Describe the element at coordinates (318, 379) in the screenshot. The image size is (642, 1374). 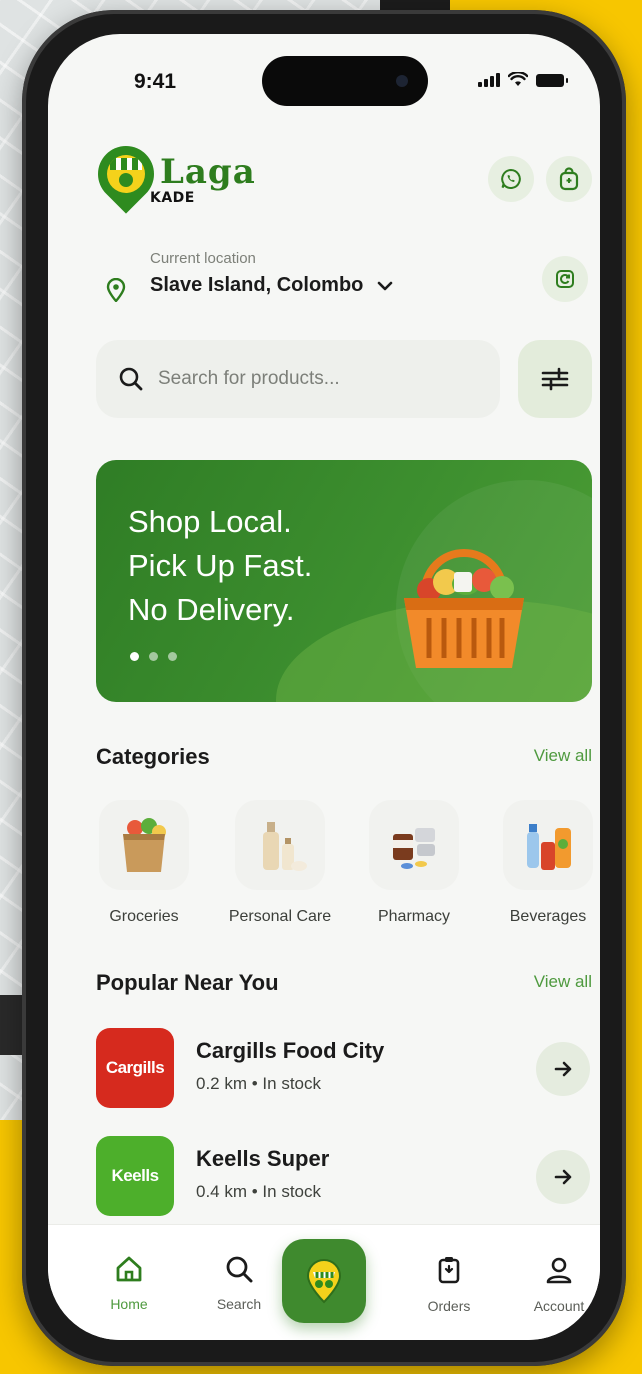
I see `search-input` at that location.